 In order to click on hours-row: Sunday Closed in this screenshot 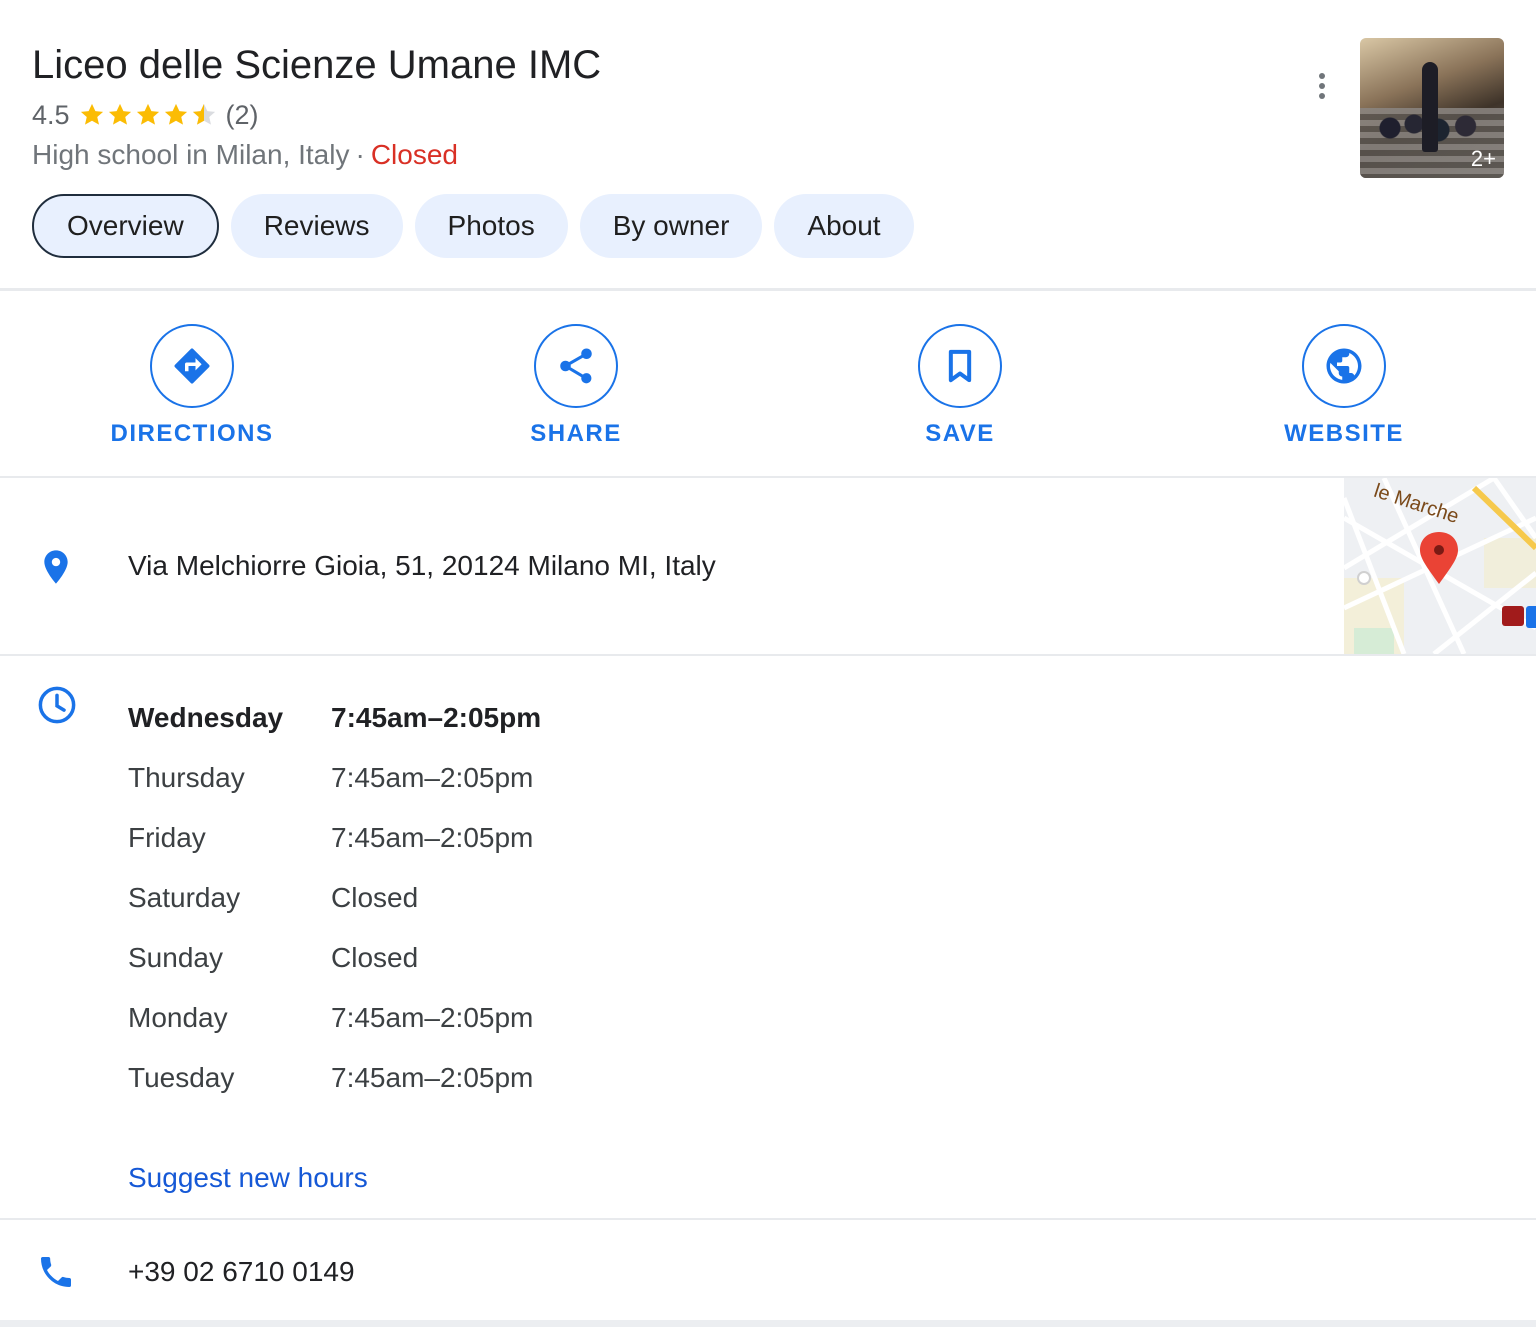, I will do `click(334, 958)`.